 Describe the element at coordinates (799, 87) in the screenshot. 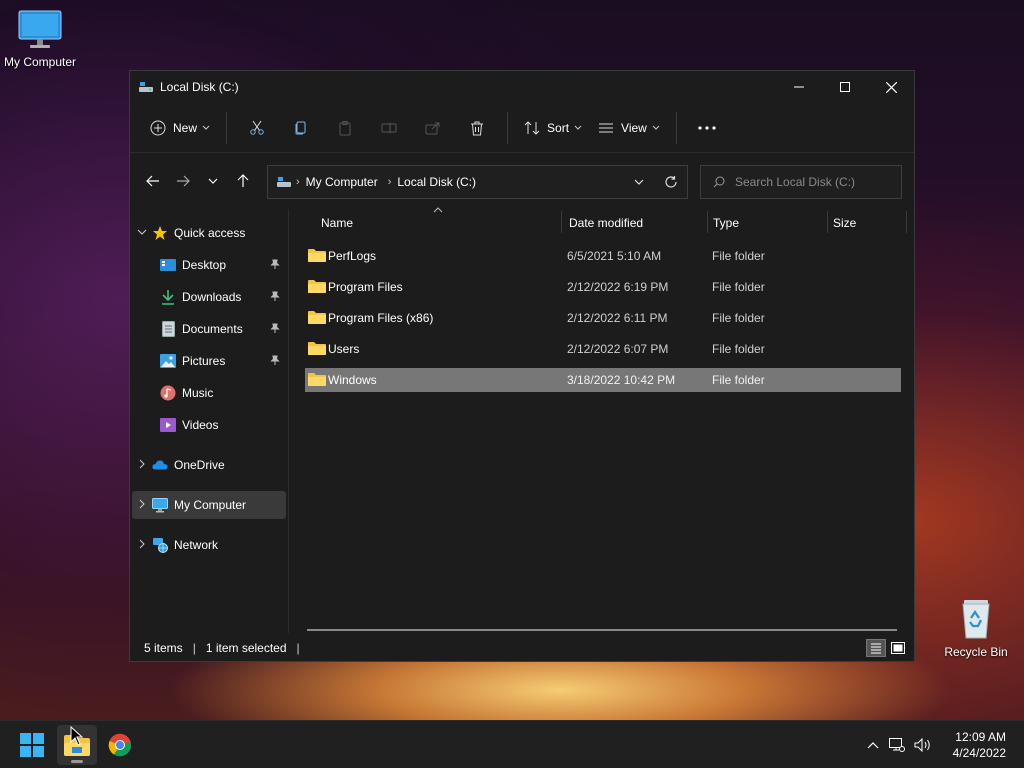

I see `minimize-button` at that location.